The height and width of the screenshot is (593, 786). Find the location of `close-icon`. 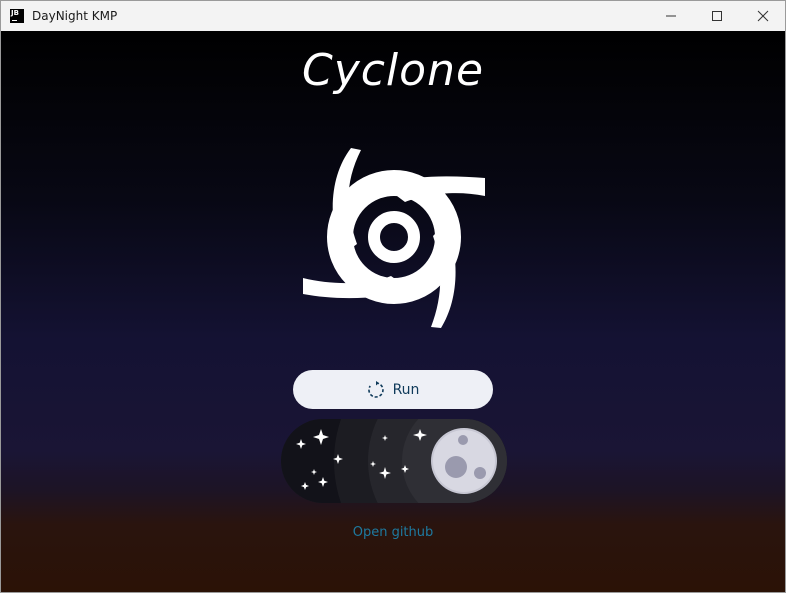

close-icon is located at coordinates (763, 16).